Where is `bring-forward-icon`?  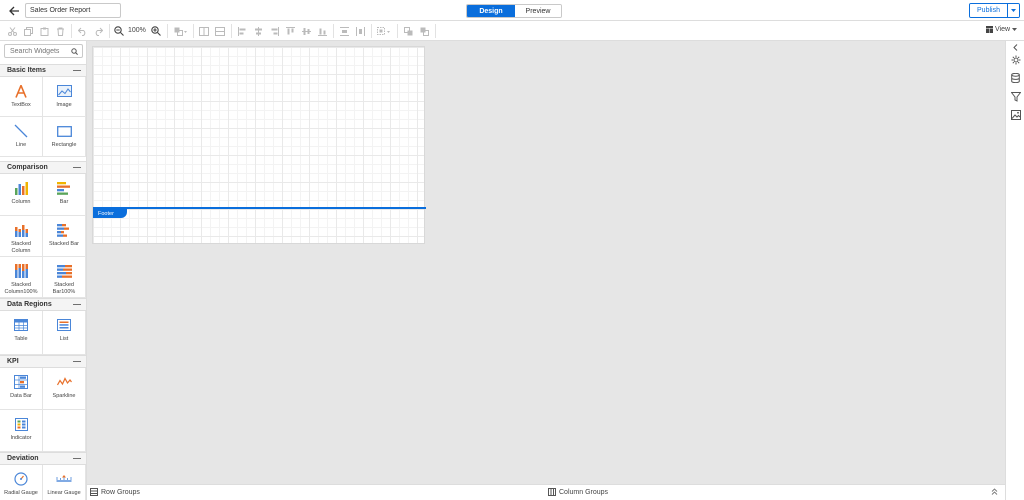
bring-forward-icon is located at coordinates (408, 31).